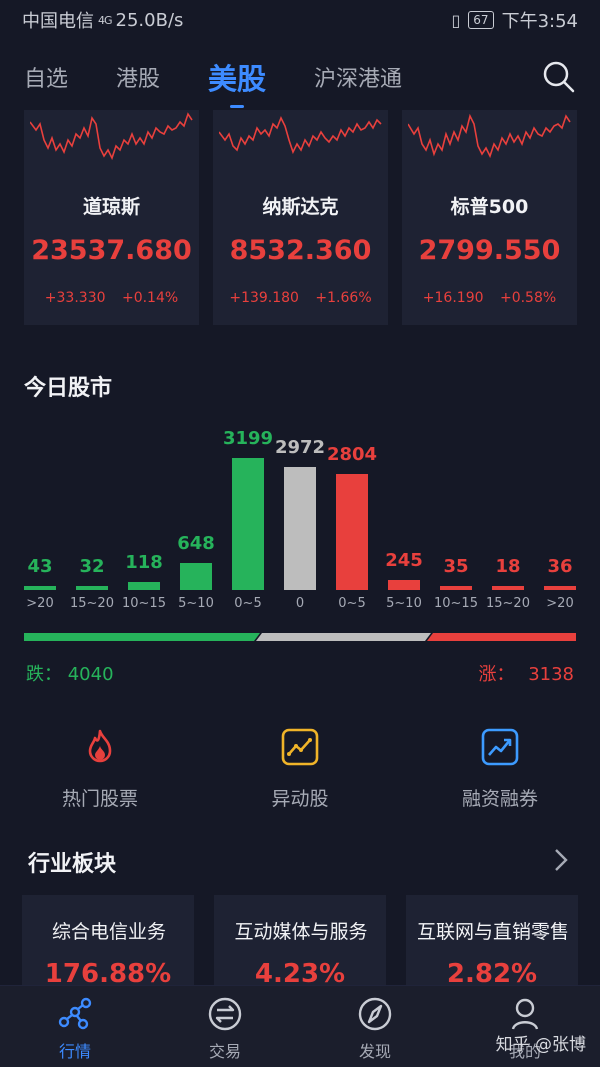 This screenshot has height=1067, width=600. What do you see at coordinates (105, 20) in the screenshot?
I see `signal-icon: 4G` at bounding box center [105, 20].